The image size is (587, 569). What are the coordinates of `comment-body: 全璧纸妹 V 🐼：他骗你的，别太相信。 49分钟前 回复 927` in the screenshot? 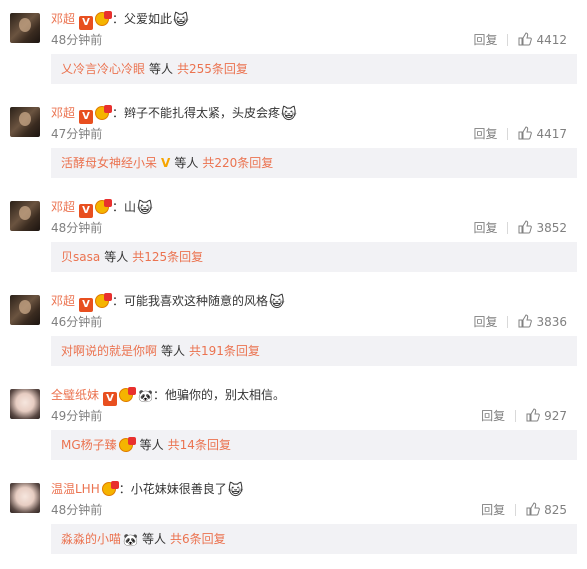 It's located at (315, 405).